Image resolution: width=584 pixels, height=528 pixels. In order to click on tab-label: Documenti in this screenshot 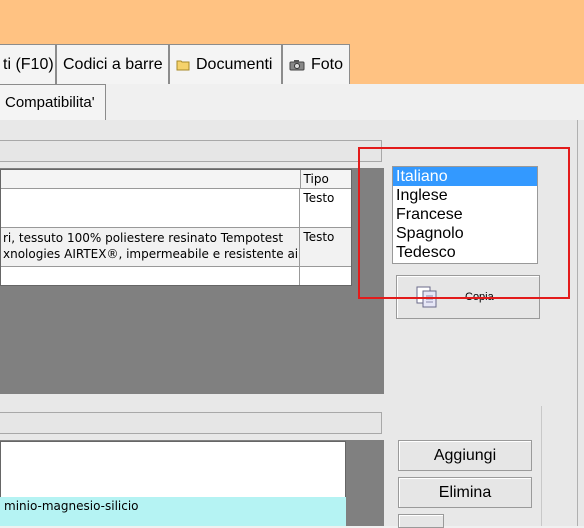, I will do `click(234, 64)`.